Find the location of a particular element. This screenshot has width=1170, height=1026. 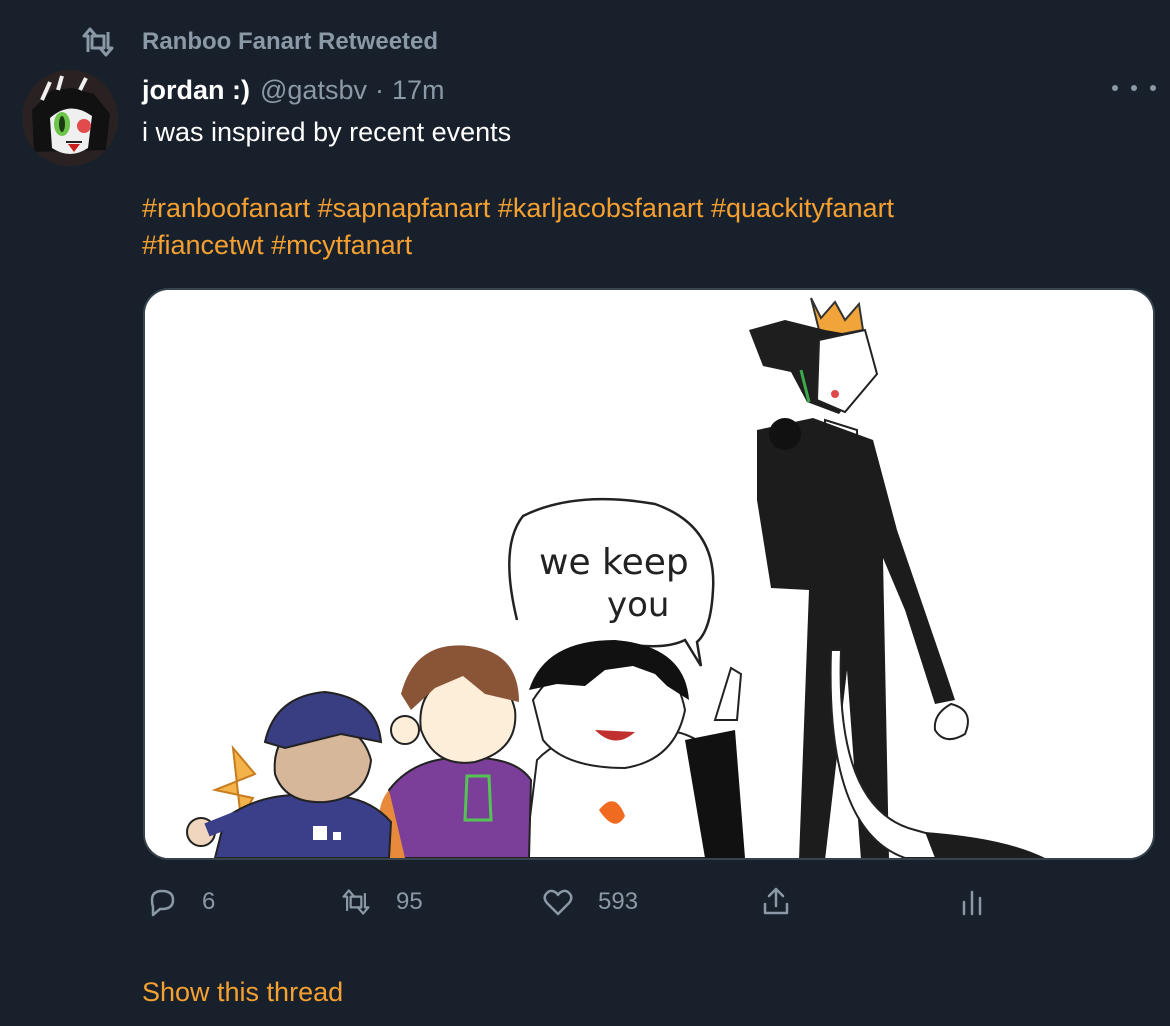

retweet-count: 95 is located at coordinates (409, 901).